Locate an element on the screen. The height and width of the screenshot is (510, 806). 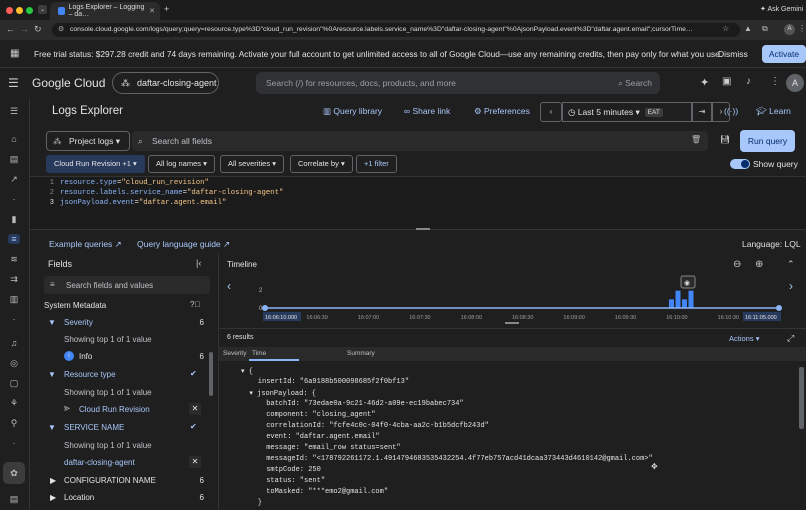
browser-menu-icon: ⋮ is located at coordinates (802, 28).